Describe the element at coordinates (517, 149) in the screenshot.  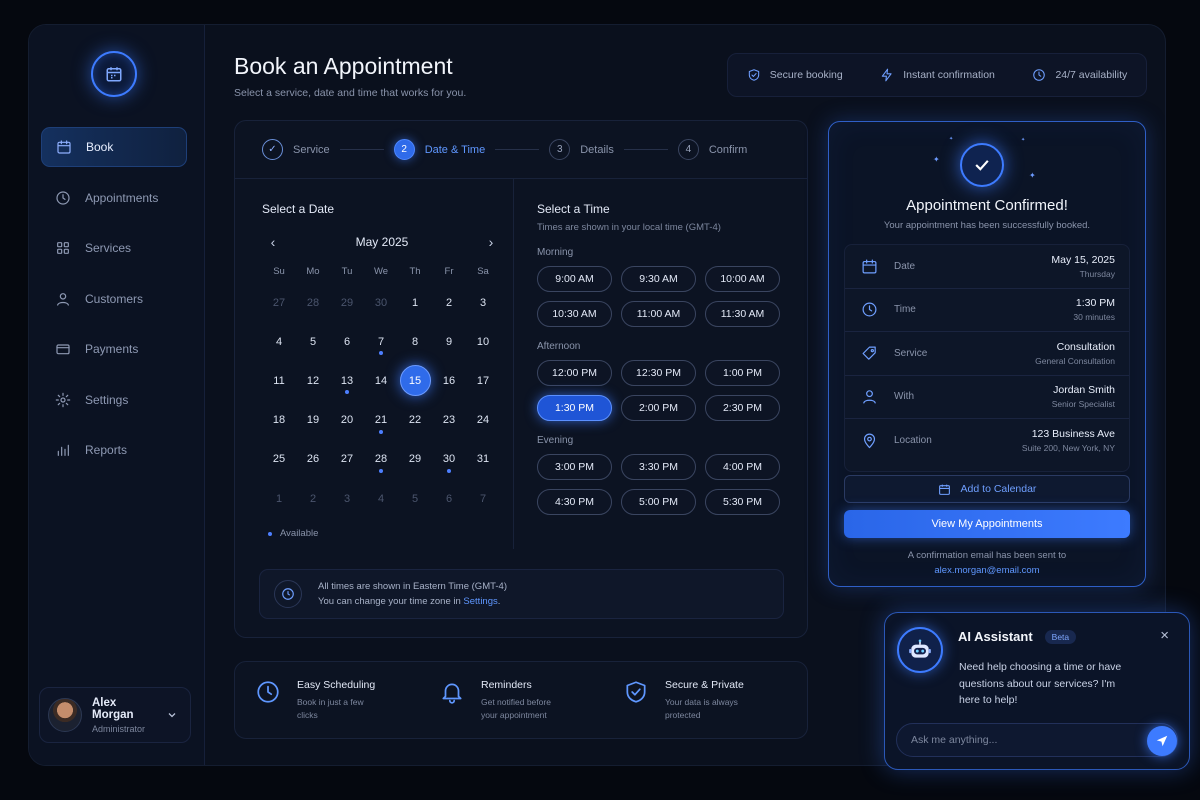
I see `step-connector` at that location.